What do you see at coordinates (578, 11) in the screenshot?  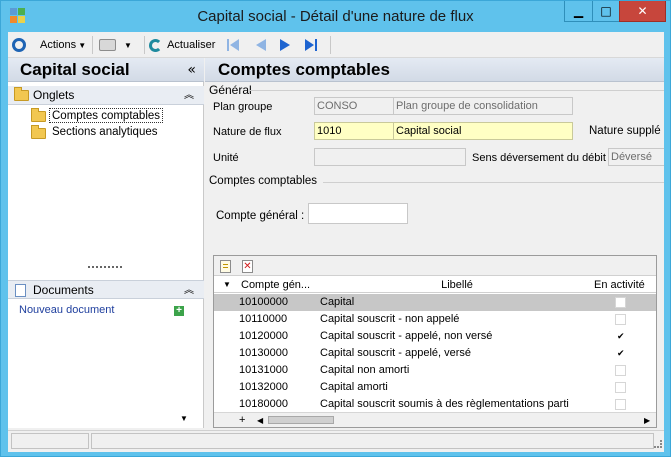 I see `minimize-button: ▁` at bounding box center [578, 11].